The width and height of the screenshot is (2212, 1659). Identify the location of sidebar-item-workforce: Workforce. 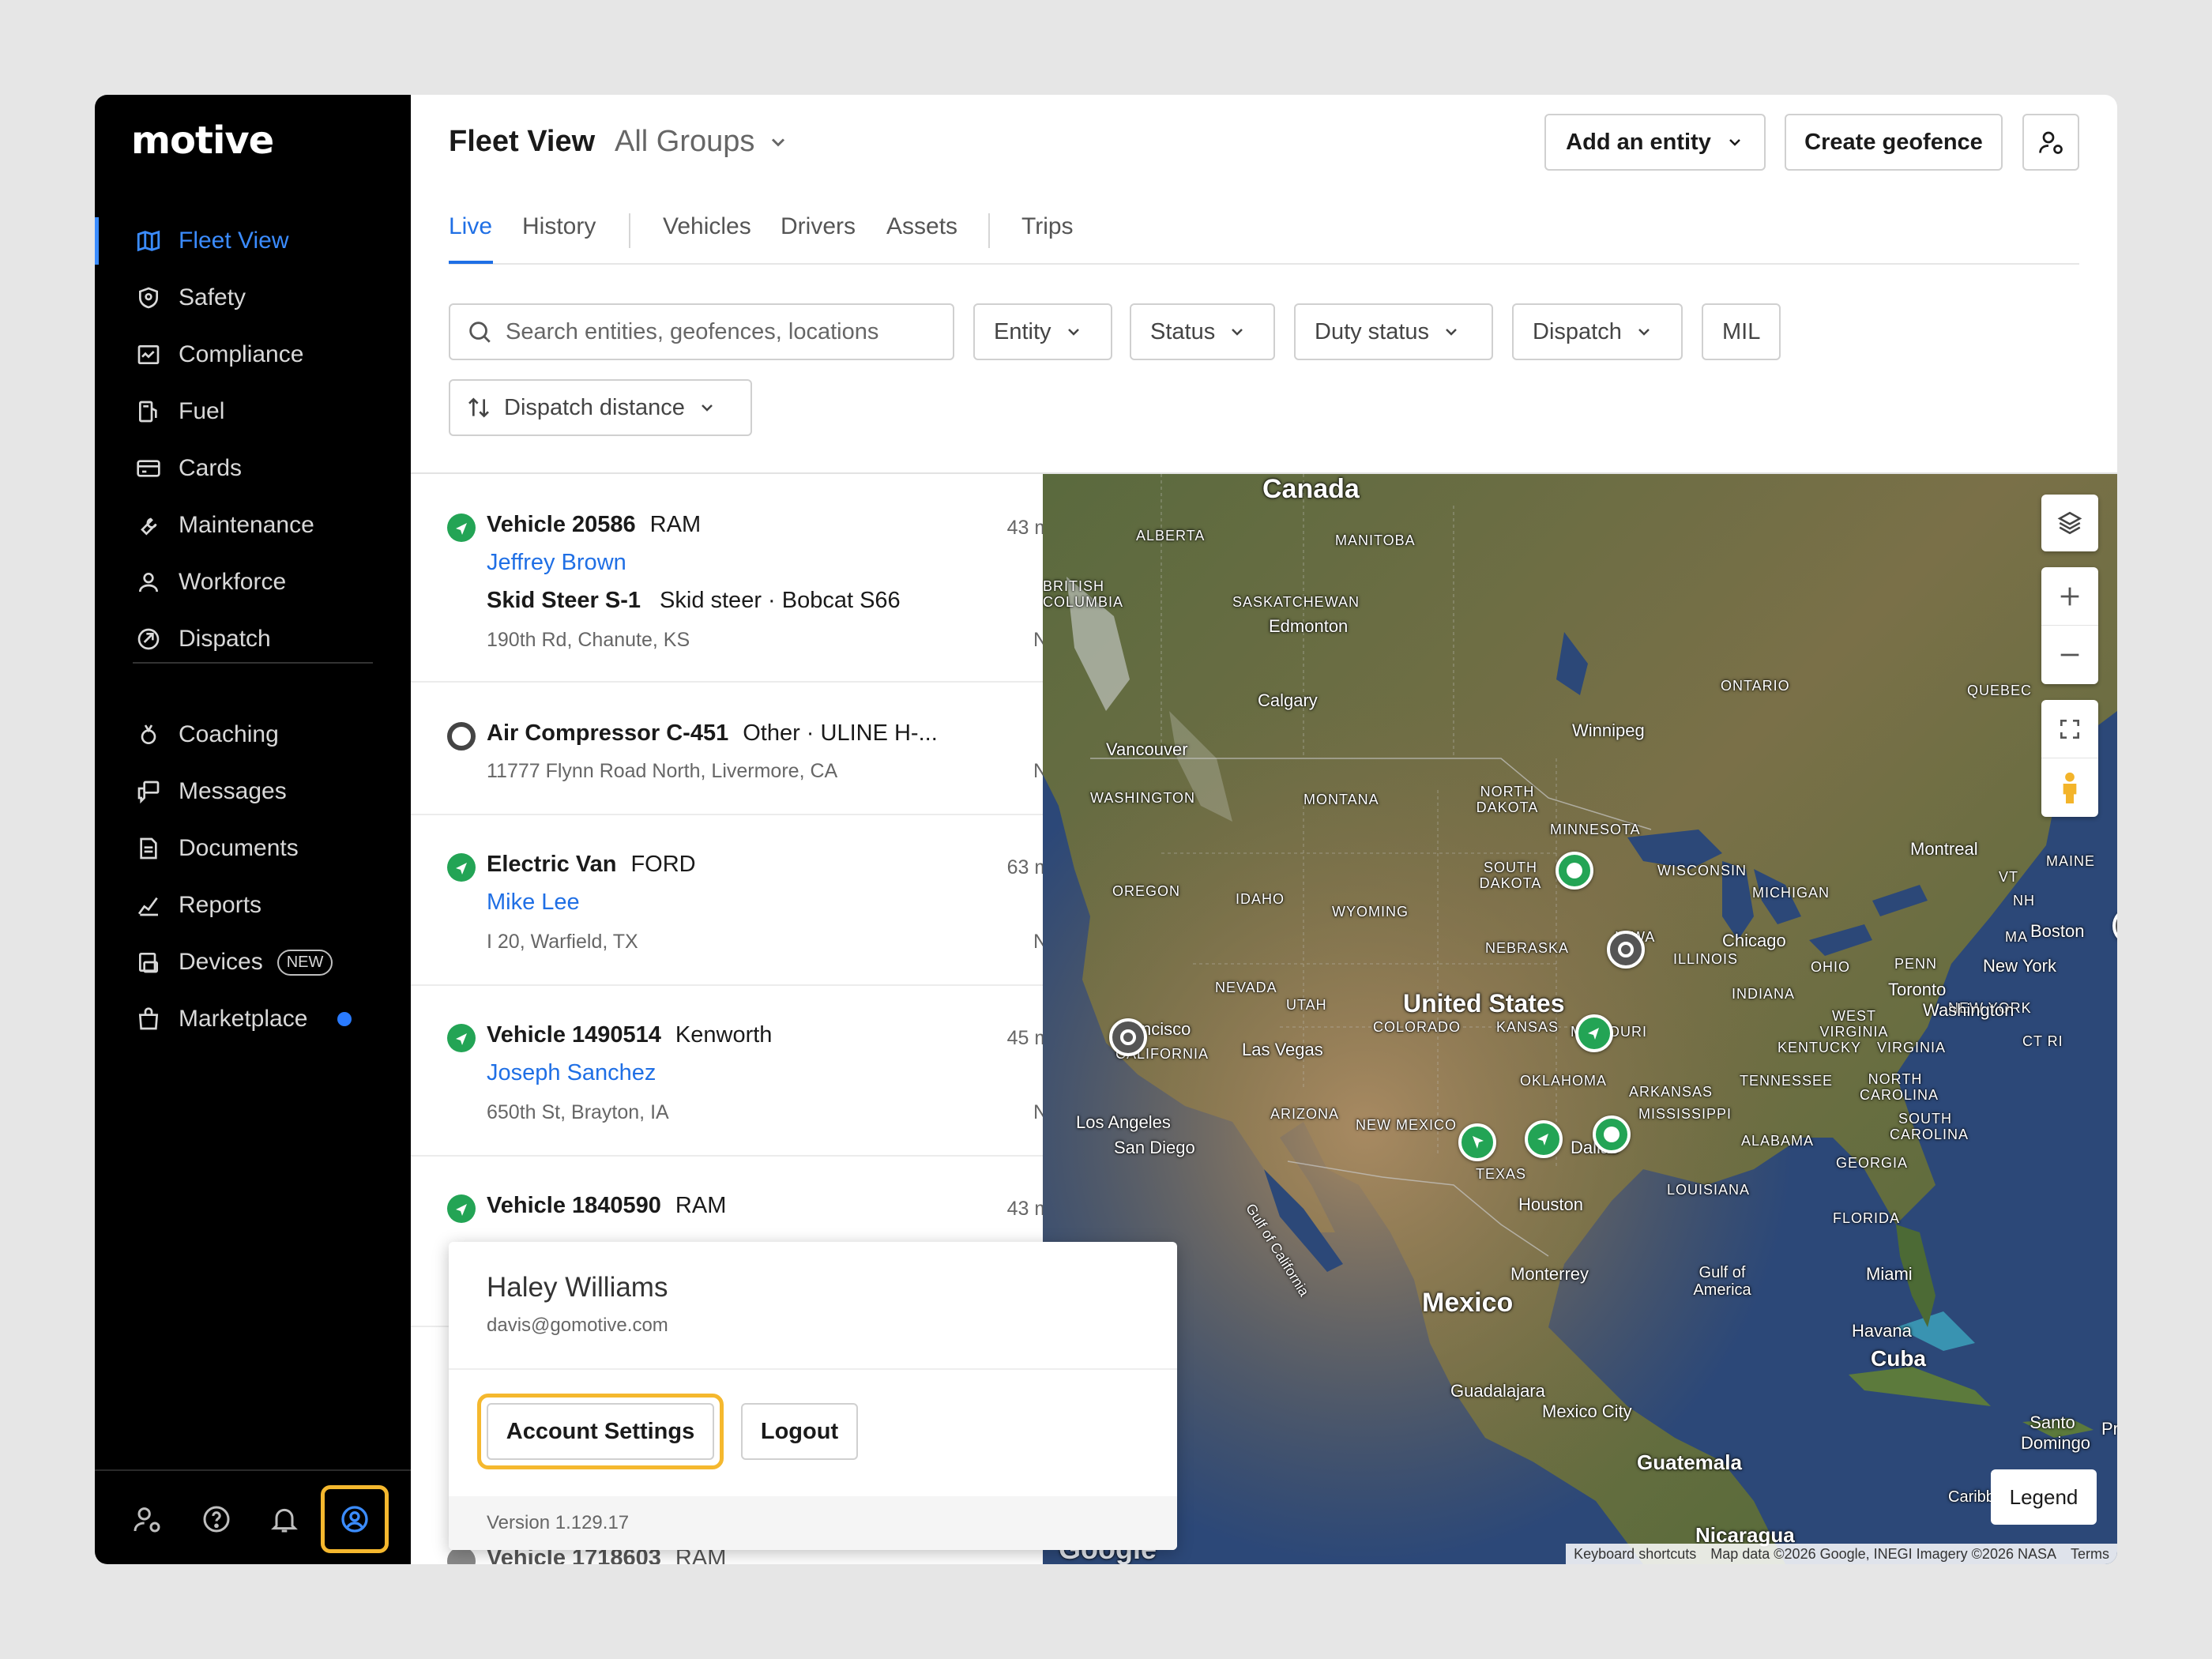
(253, 583).